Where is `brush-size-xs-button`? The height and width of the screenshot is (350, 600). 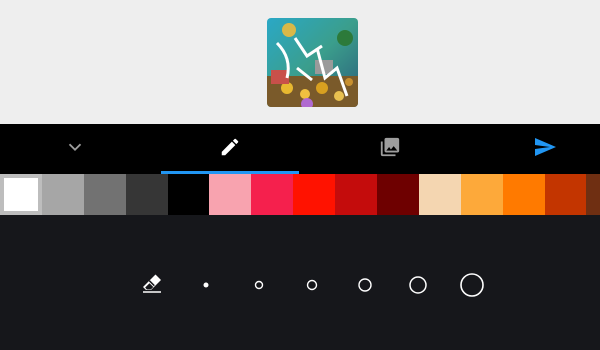 brush-size-xs-button is located at coordinates (206, 285).